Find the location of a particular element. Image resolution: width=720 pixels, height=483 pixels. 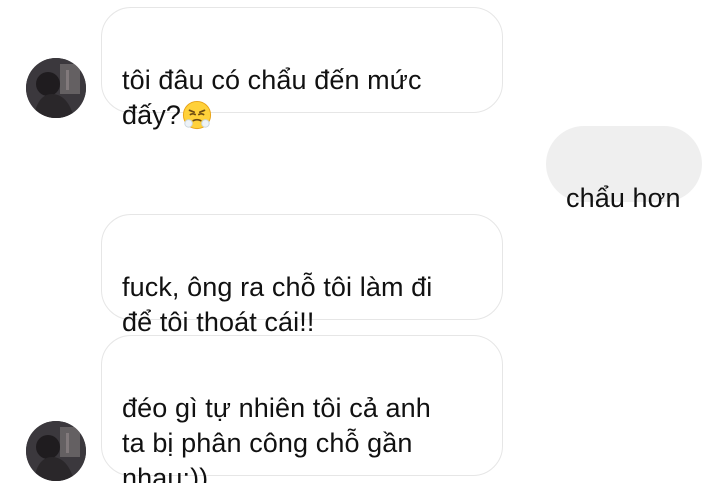

face-with-steam-from-nose-icon is located at coordinates (197, 115).